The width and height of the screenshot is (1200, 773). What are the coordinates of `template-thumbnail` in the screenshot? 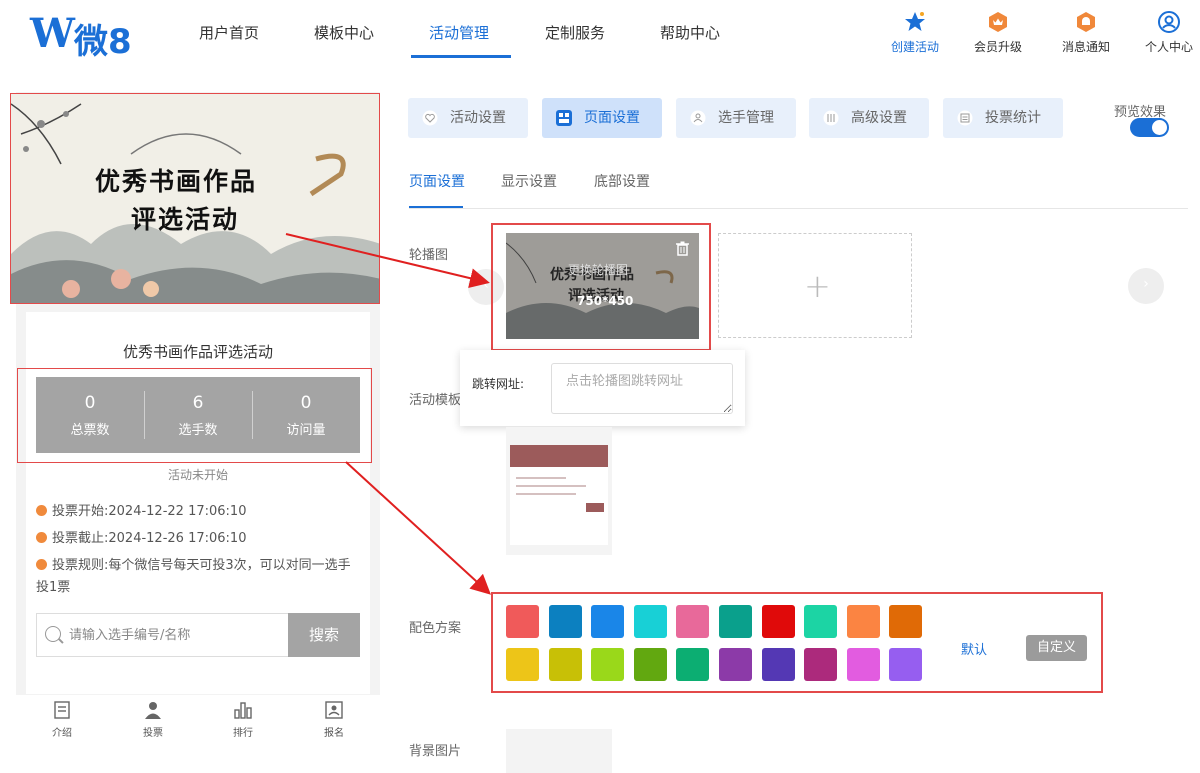 It's located at (559, 491).